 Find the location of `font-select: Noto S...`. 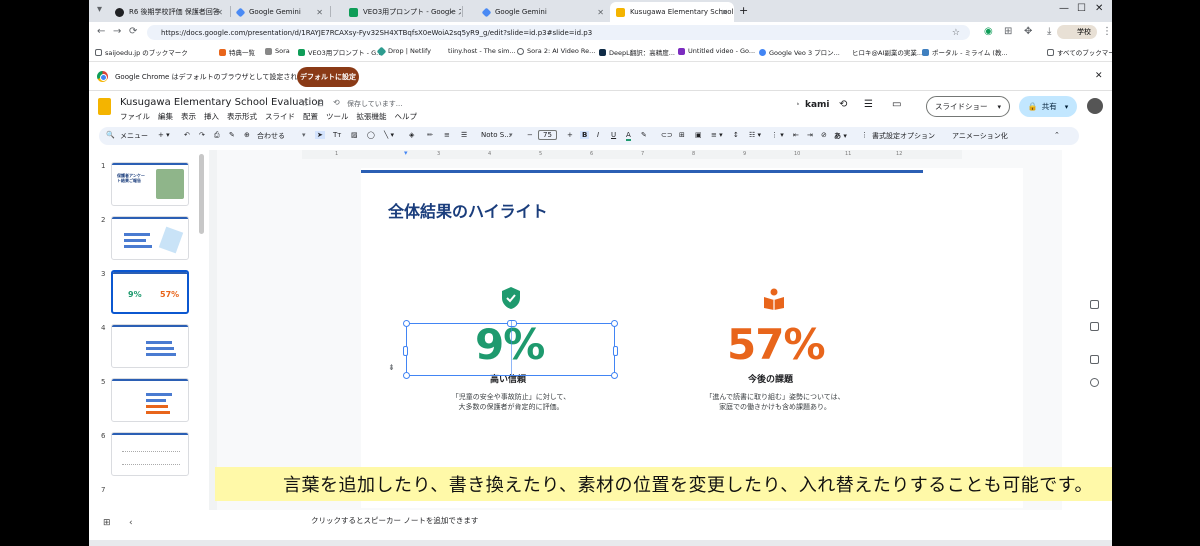

font-select: Noto S... is located at coordinates (496, 135).